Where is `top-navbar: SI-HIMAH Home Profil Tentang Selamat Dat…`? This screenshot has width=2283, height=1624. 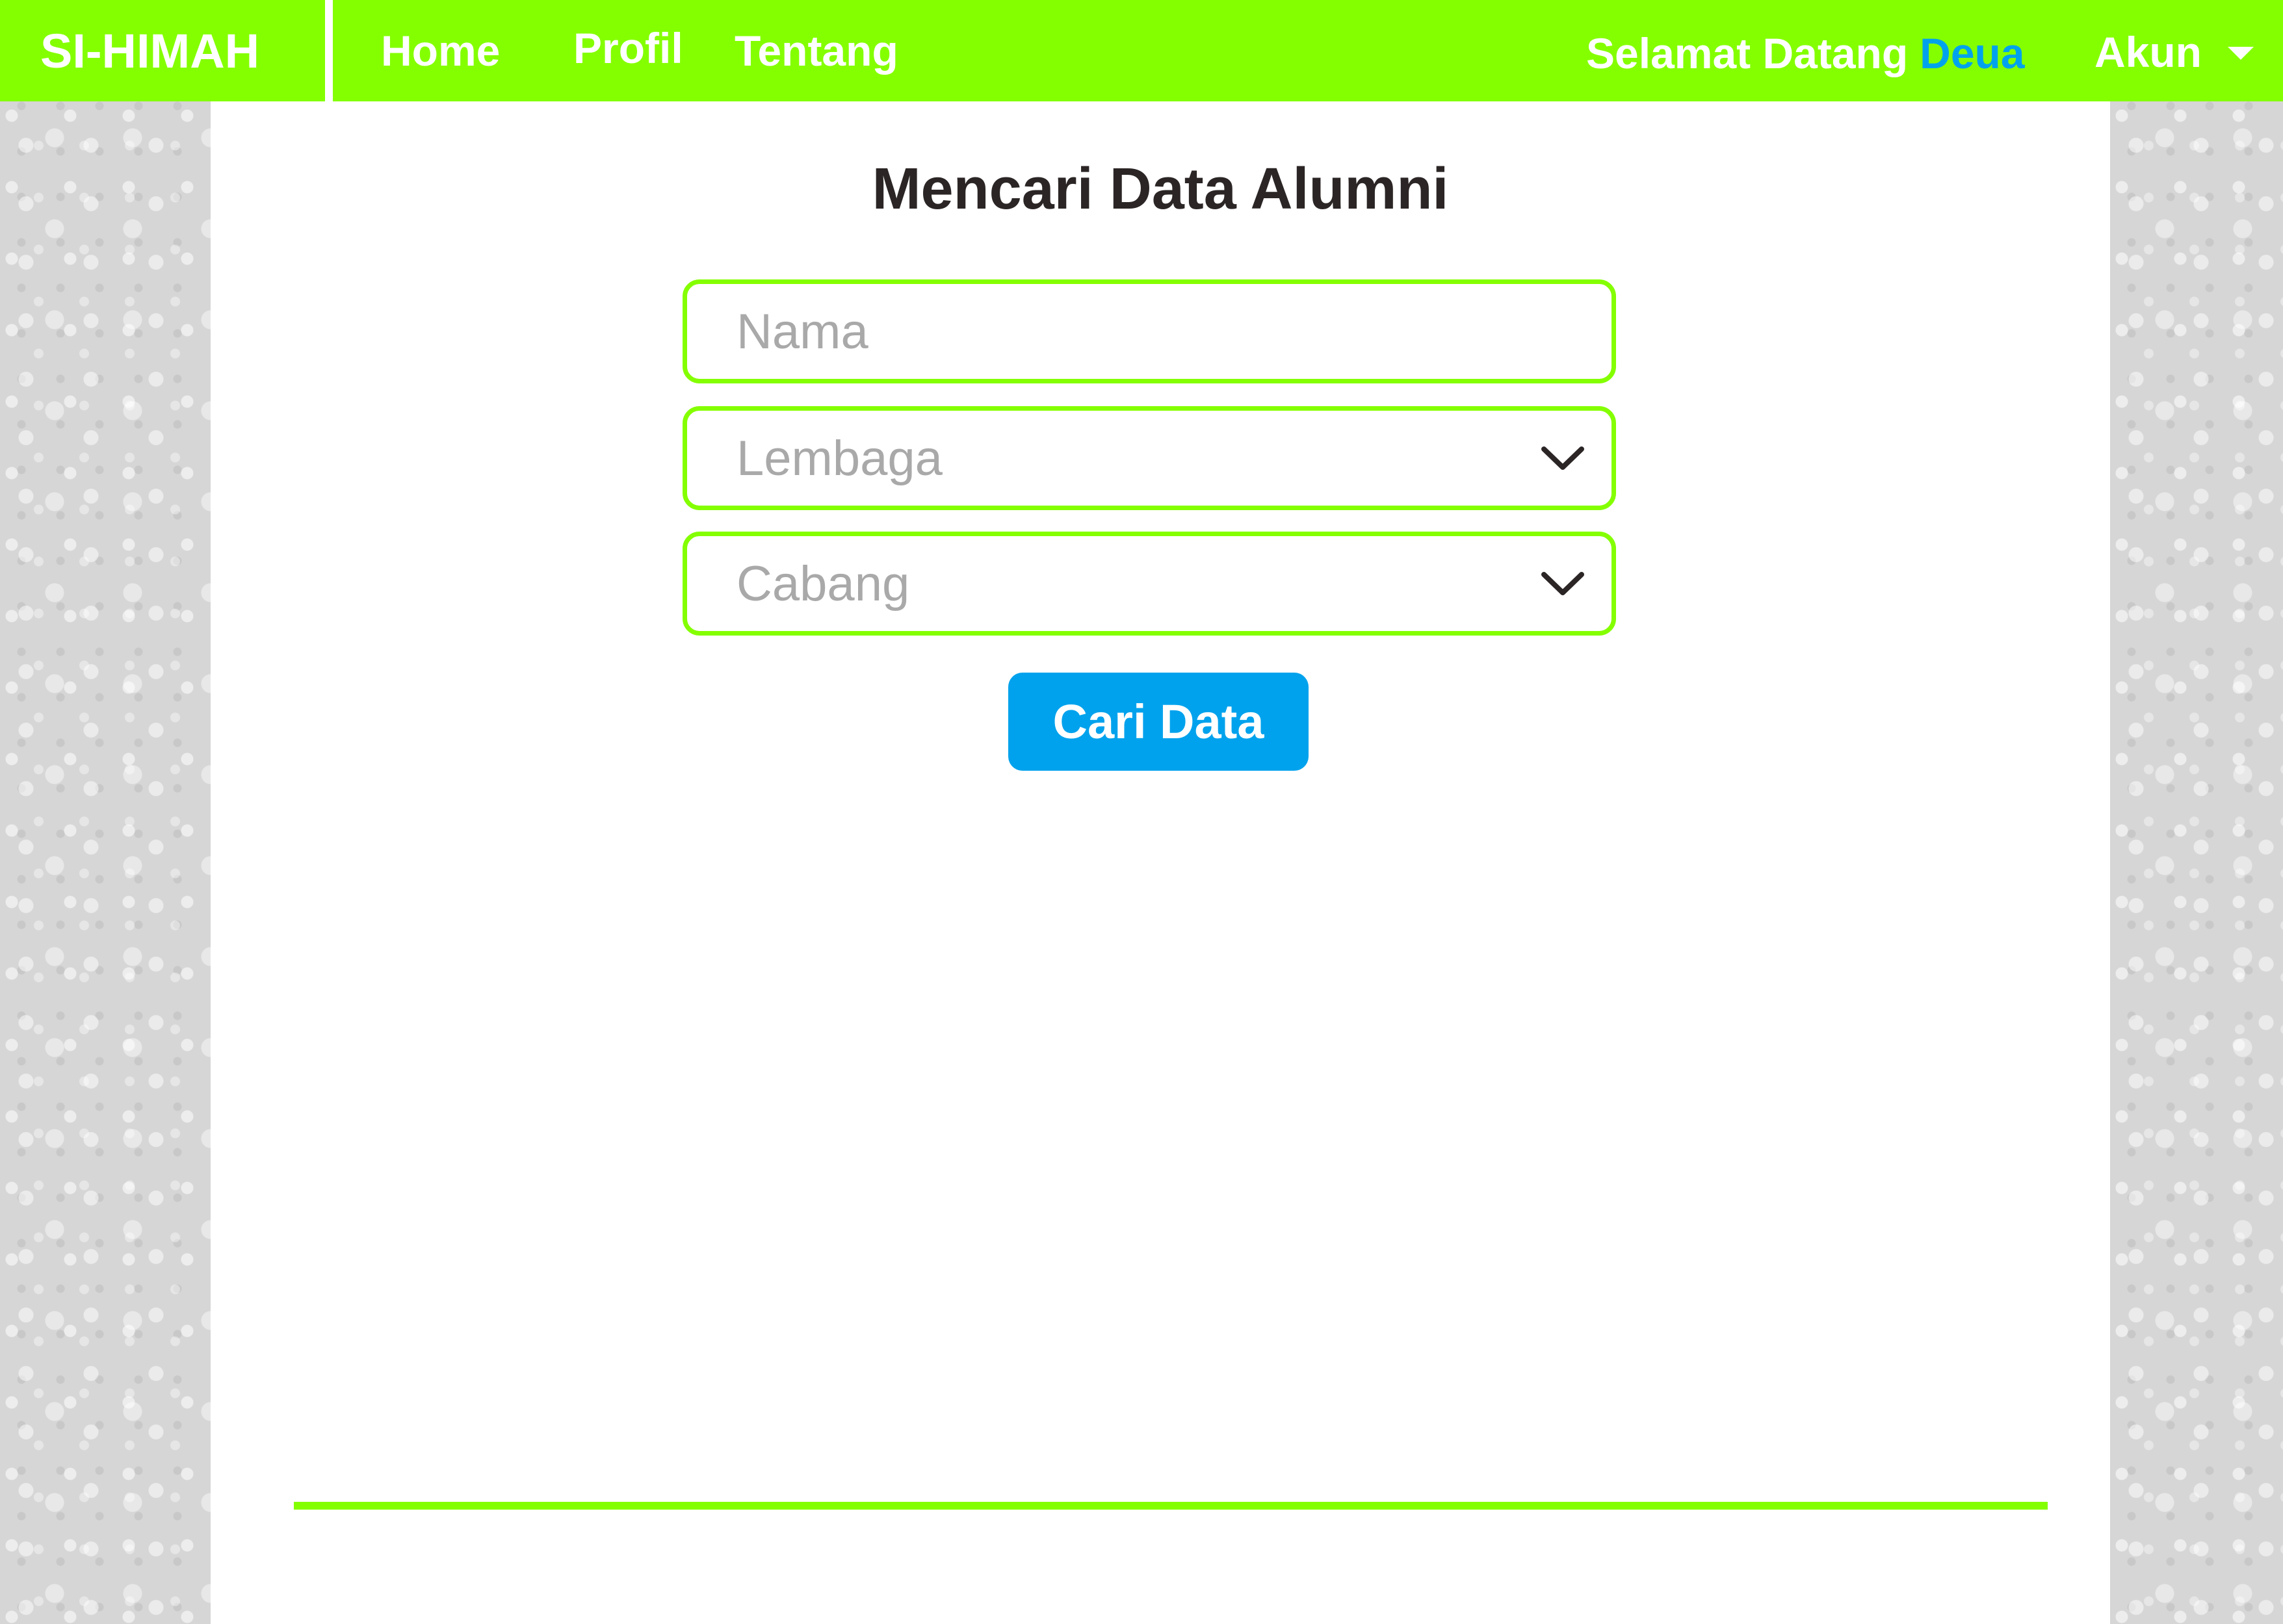
top-navbar: SI-HIMAH Home Profil Tentang Selamat Dat… is located at coordinates (1141, 50).